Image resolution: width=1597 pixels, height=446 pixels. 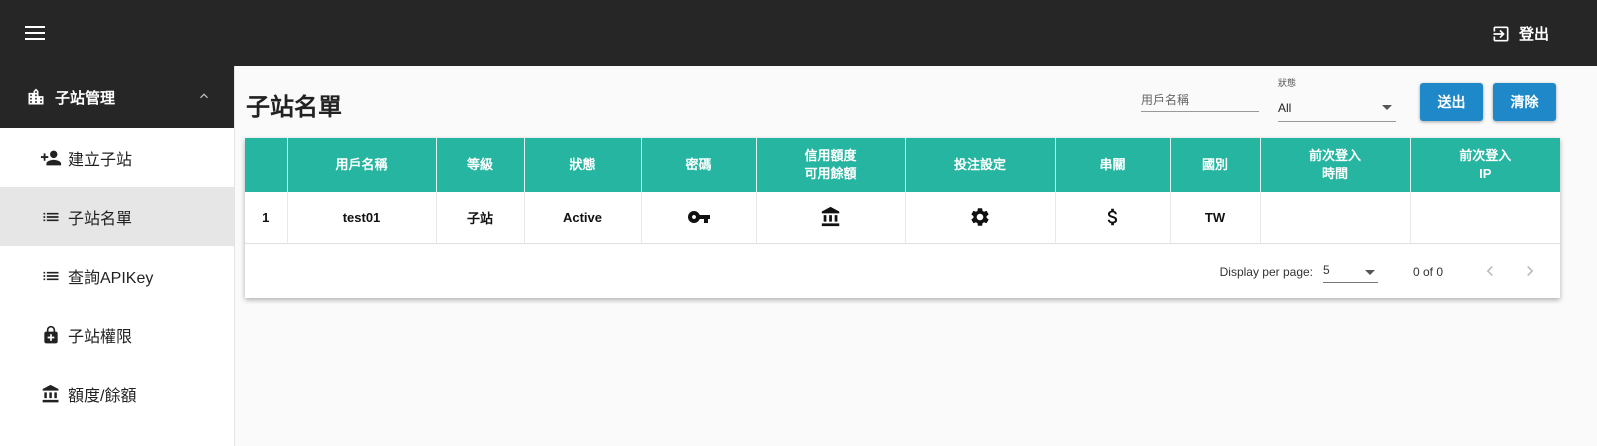 I want to click on col-header-password: 密碼, so click(x=699, y=165).